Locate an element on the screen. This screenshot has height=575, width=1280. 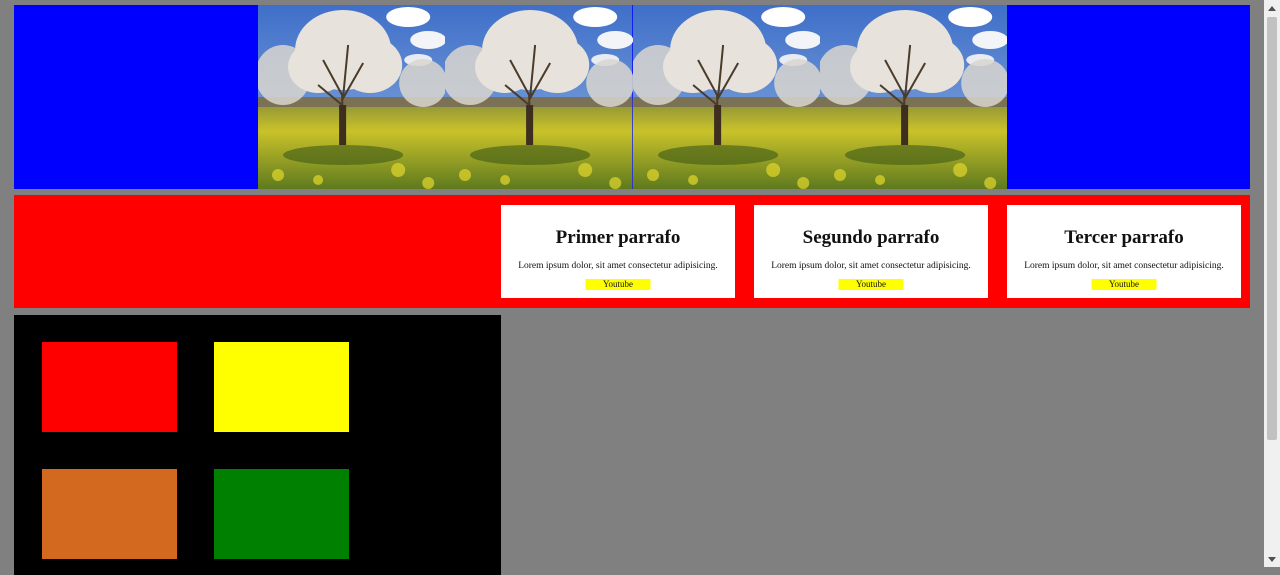
scrollbar-thumb is located at coordinates (1272, 228).